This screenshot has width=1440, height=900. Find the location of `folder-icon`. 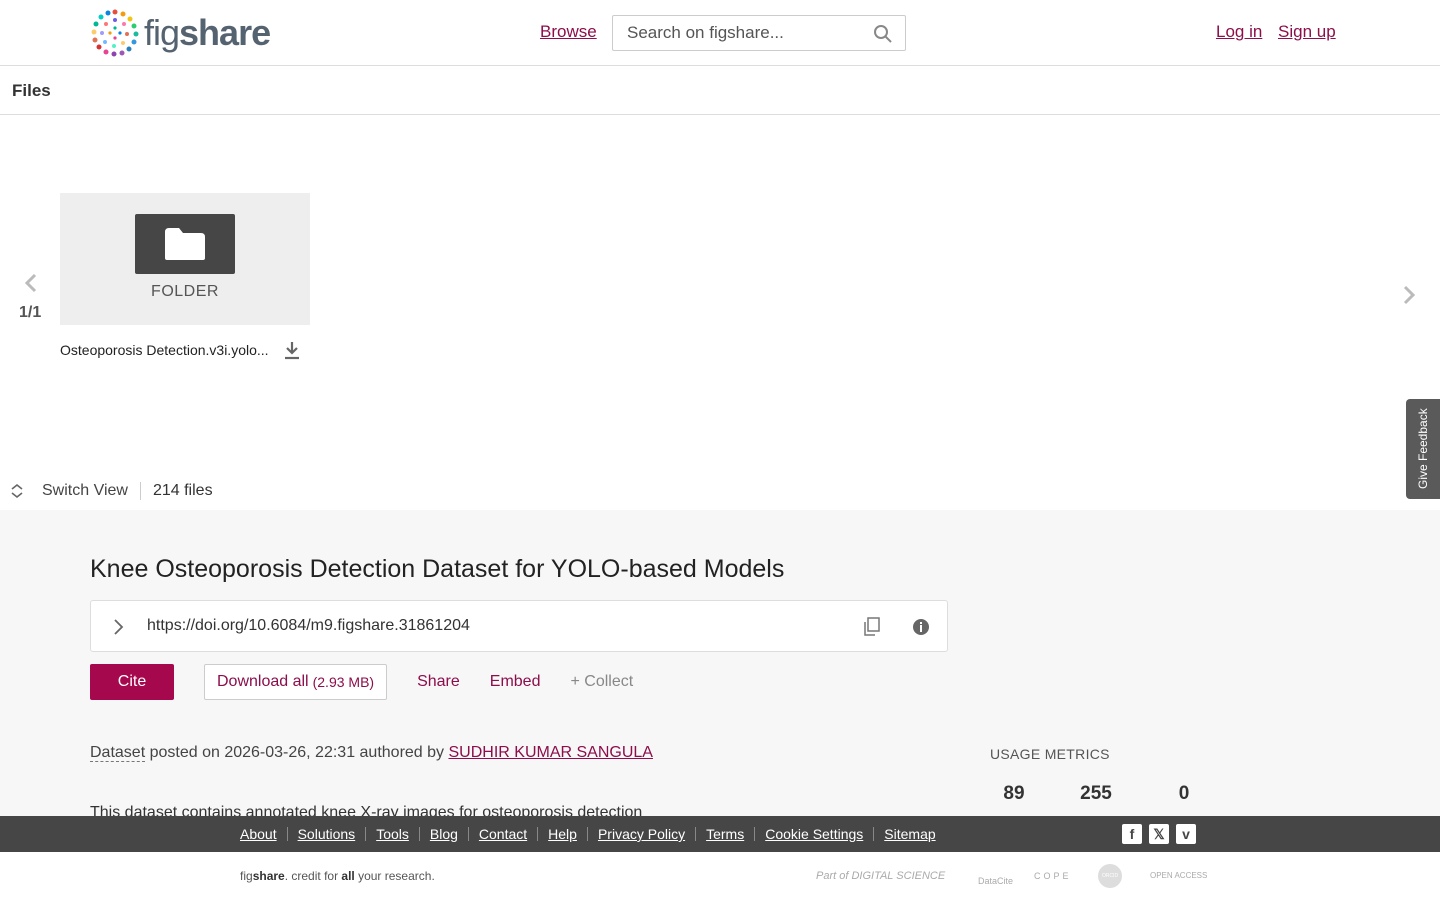

folder-icon is located at coordinates (185, 244).